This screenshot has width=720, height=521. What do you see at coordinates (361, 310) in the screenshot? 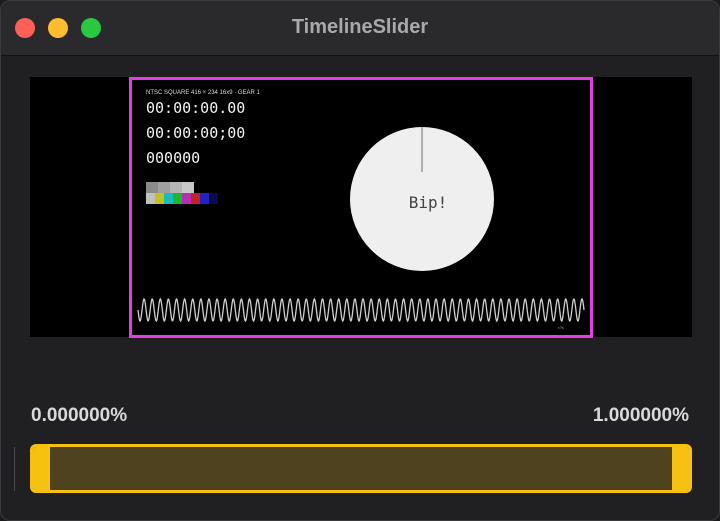
I see `audio-waveform` at bounding box center [361, 310].